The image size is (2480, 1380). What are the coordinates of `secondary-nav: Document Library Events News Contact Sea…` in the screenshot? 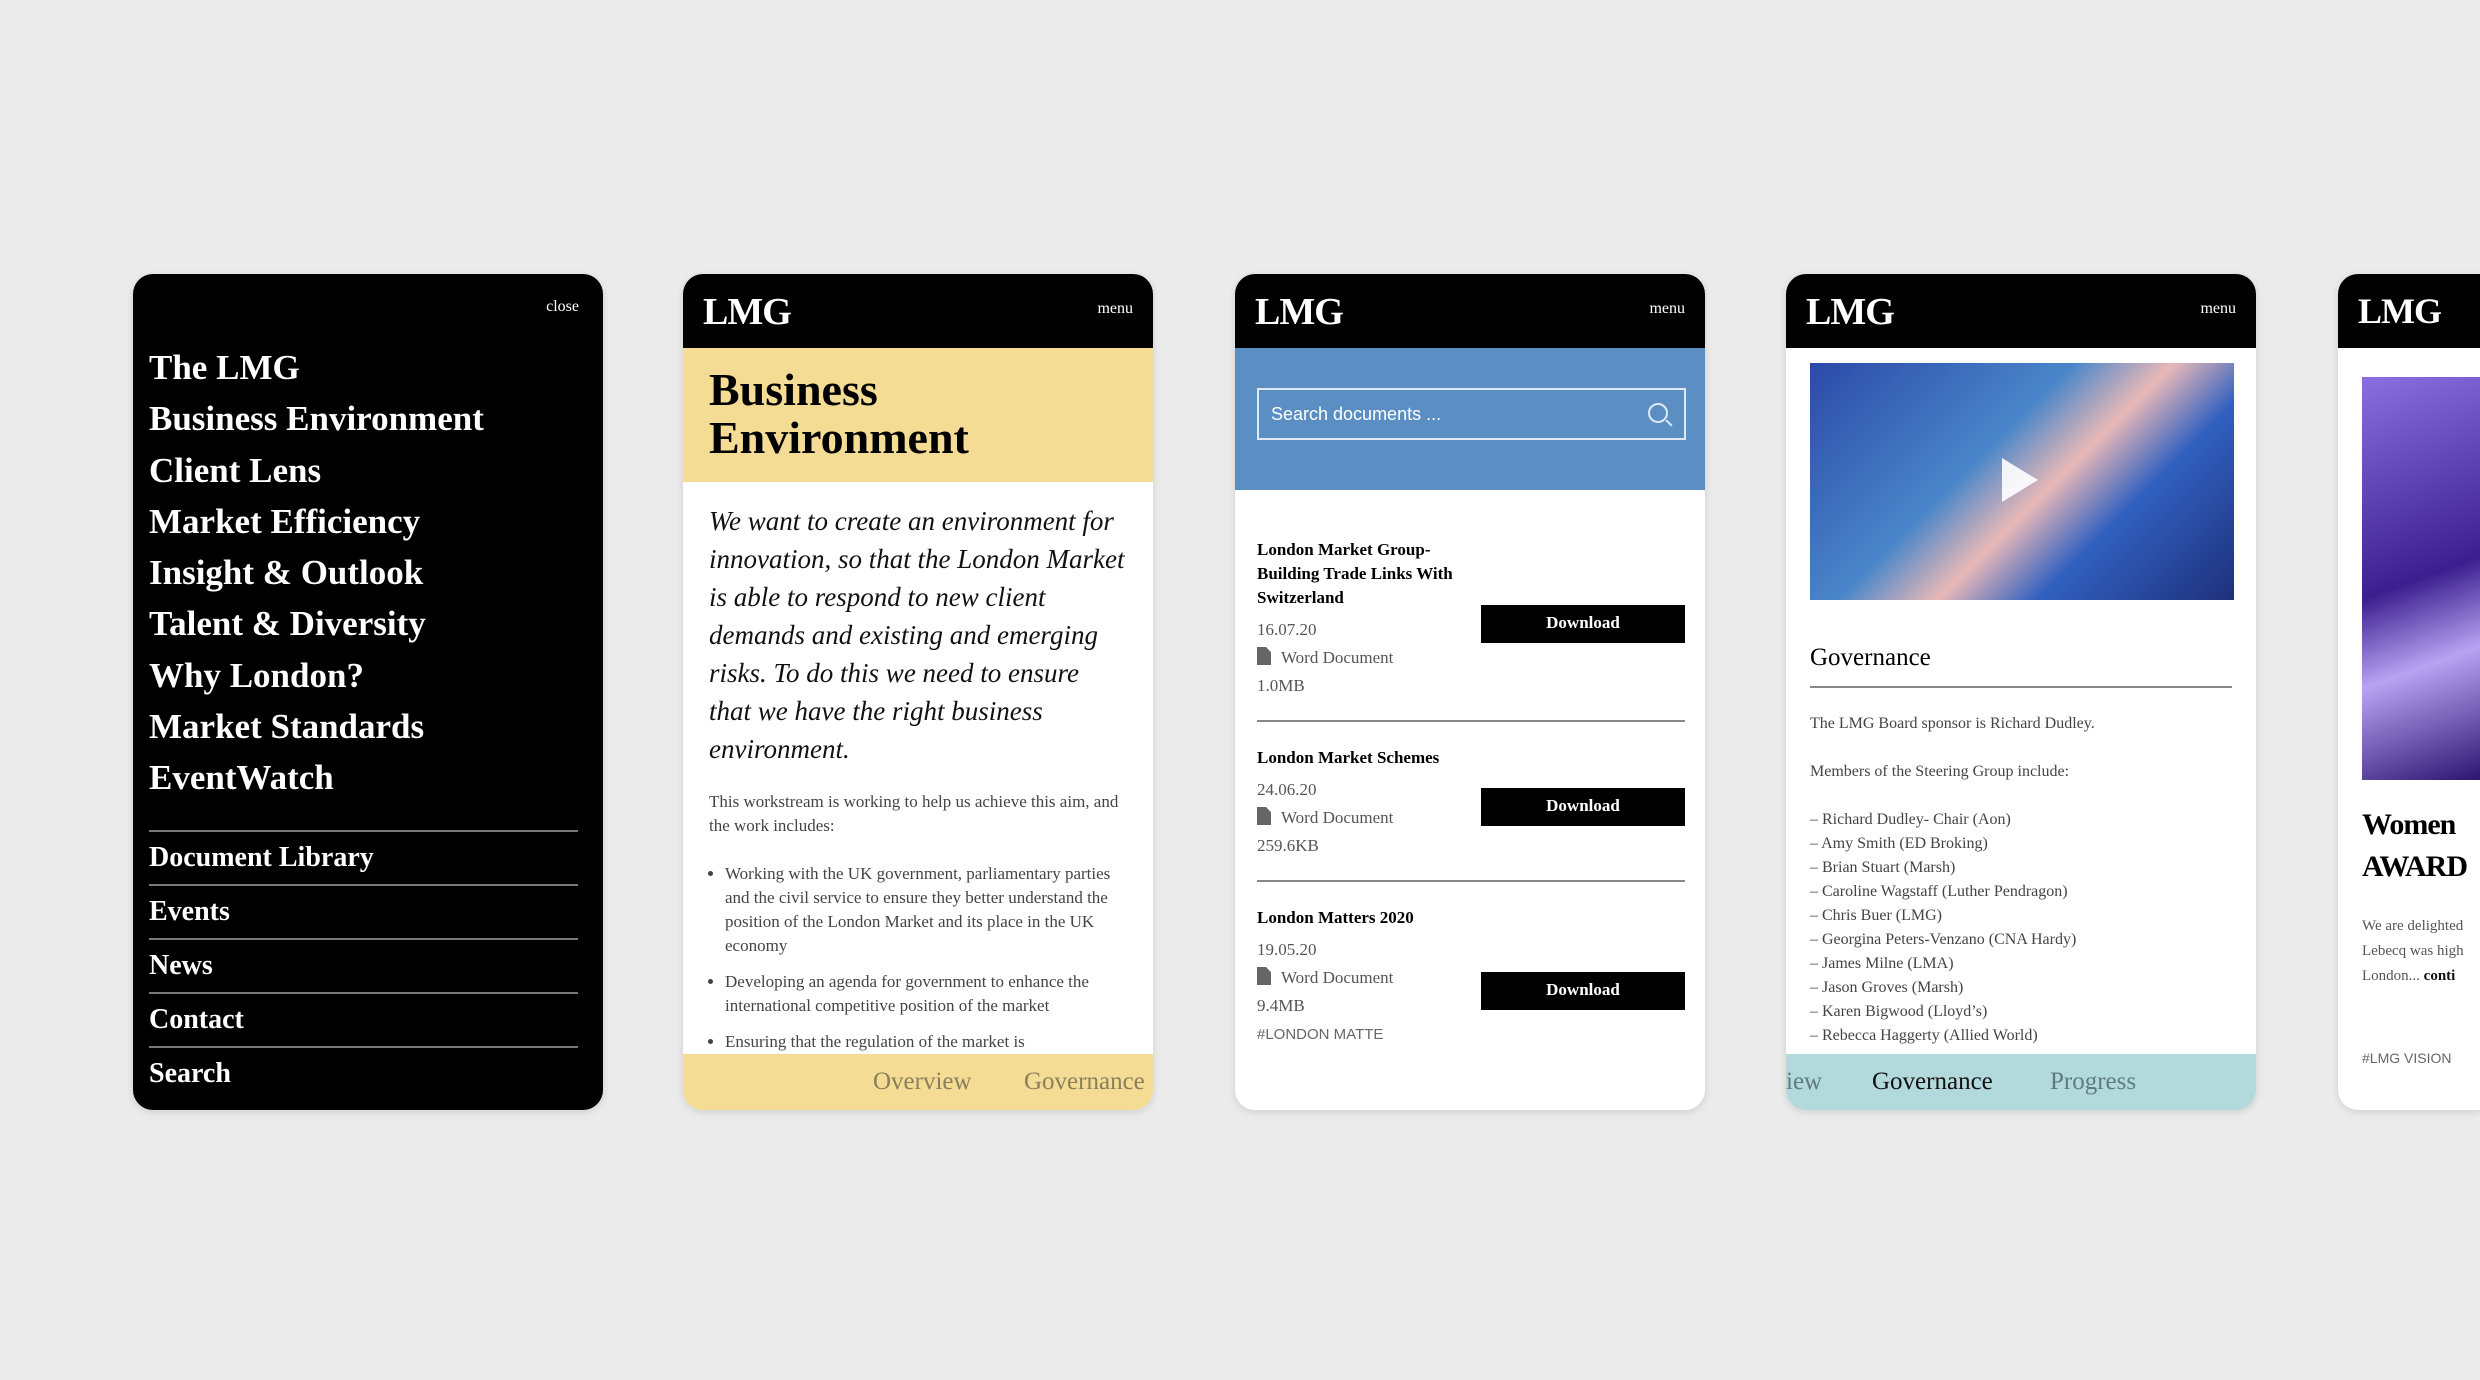 It's located at (363, 965).